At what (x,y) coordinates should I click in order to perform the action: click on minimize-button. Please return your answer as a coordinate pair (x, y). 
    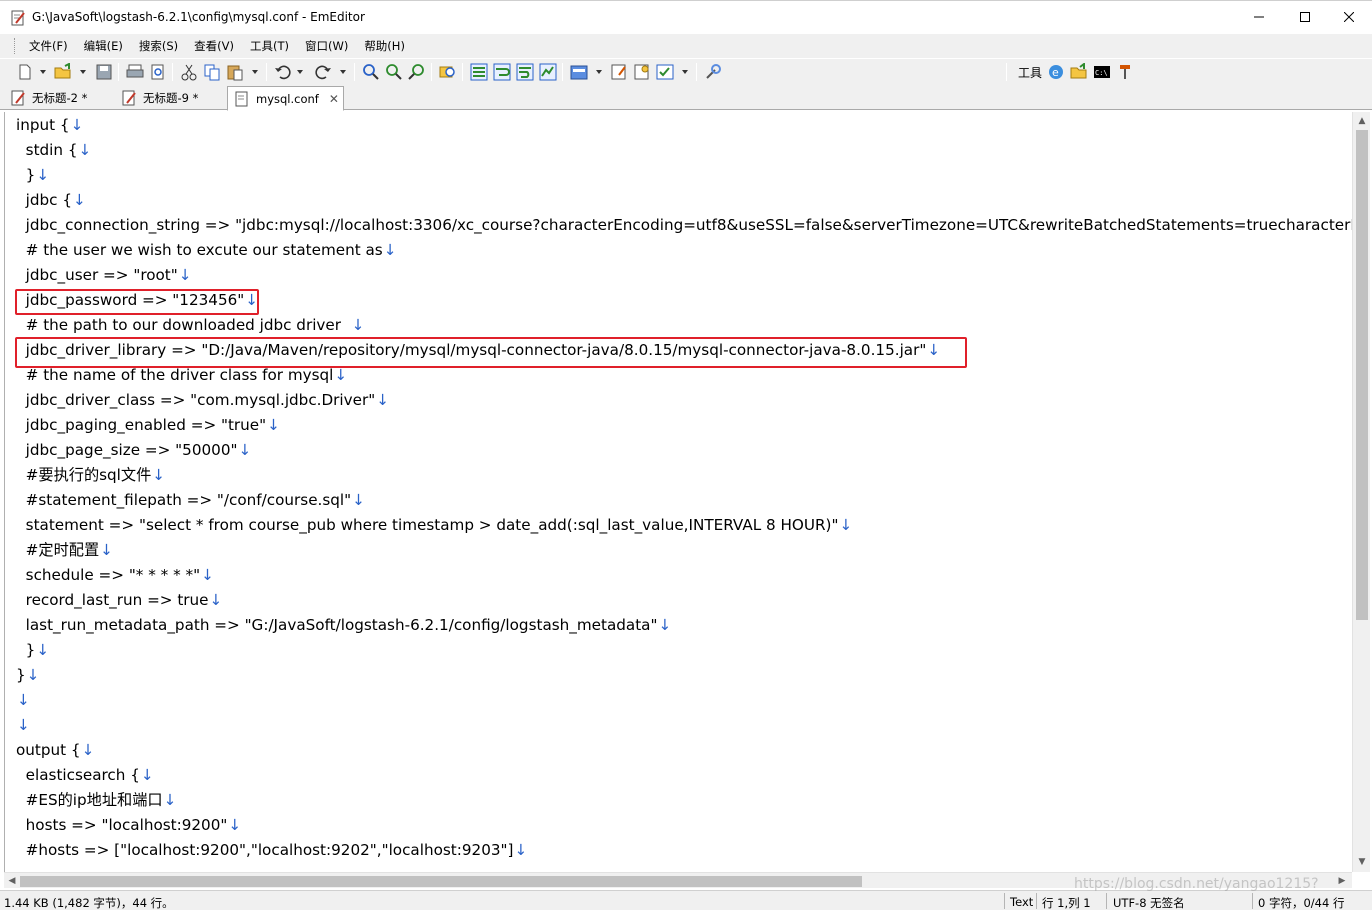
    Looking at the image, I should click on (1259, 17).